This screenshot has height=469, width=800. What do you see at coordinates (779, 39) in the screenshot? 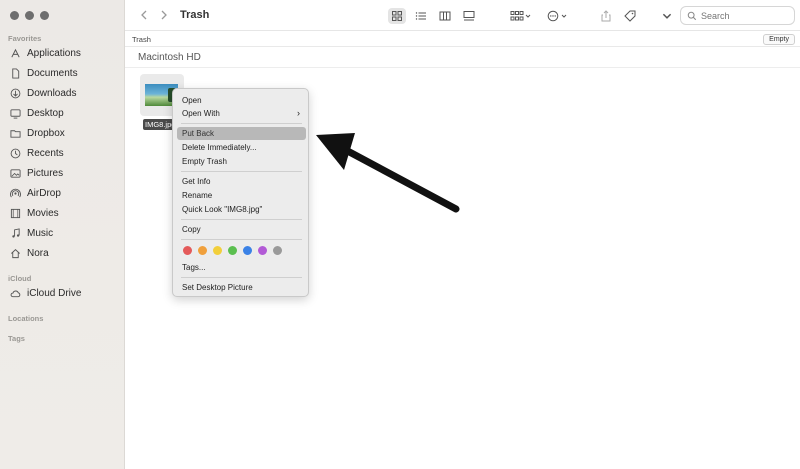
I see `empty-trash-button: Empty` at bounding box center [779, 39].